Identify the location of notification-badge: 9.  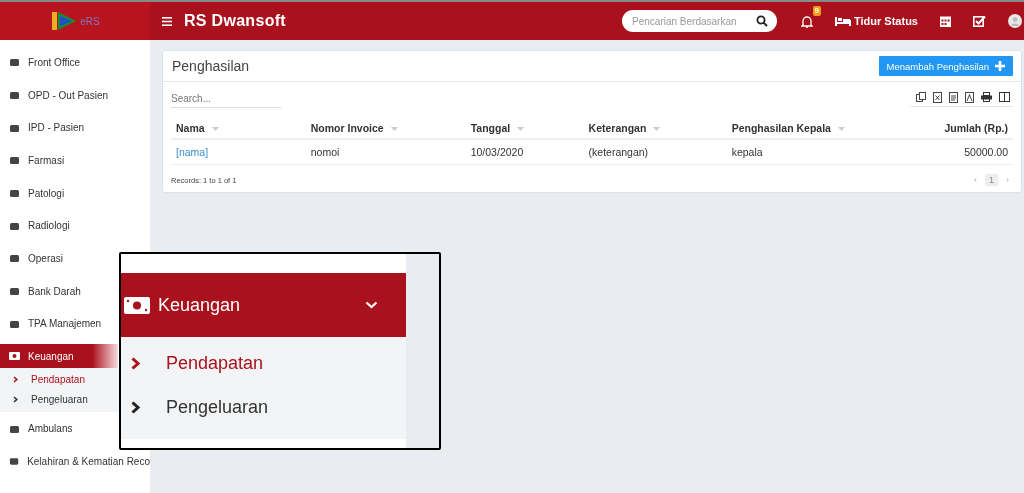
(816, 10).